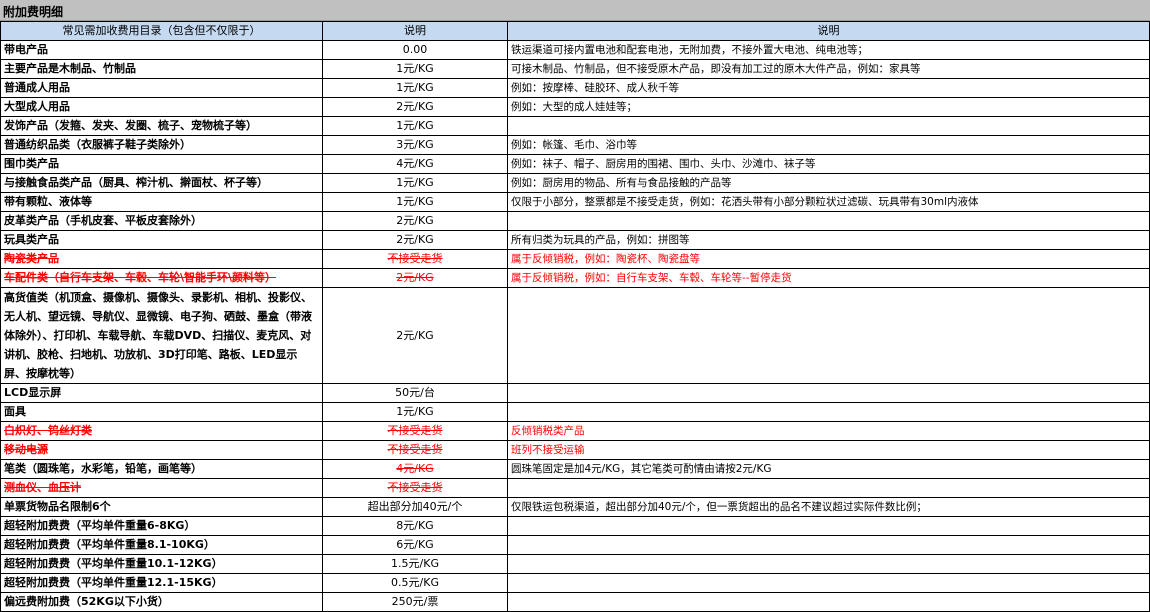 The width and height of the screenshot is (1150, 612). I want to click on category-cell: 陶瓷类产品, so click(161, 259).